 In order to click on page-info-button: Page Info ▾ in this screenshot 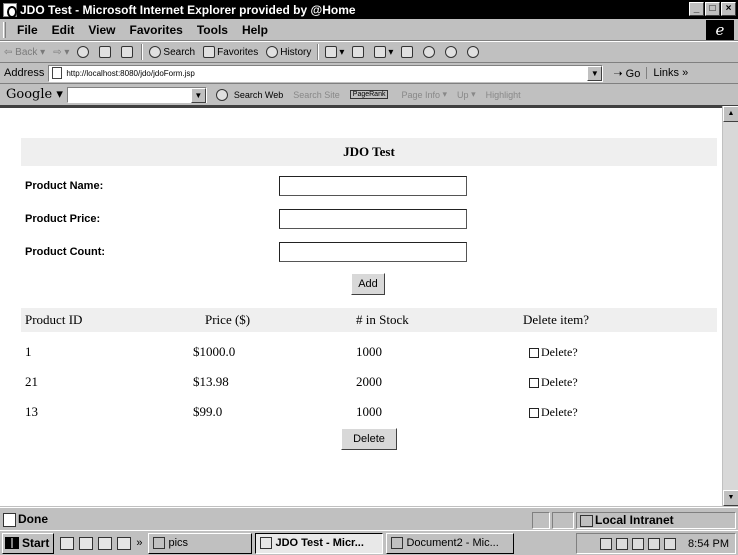, I will do `click(424, 94)`.